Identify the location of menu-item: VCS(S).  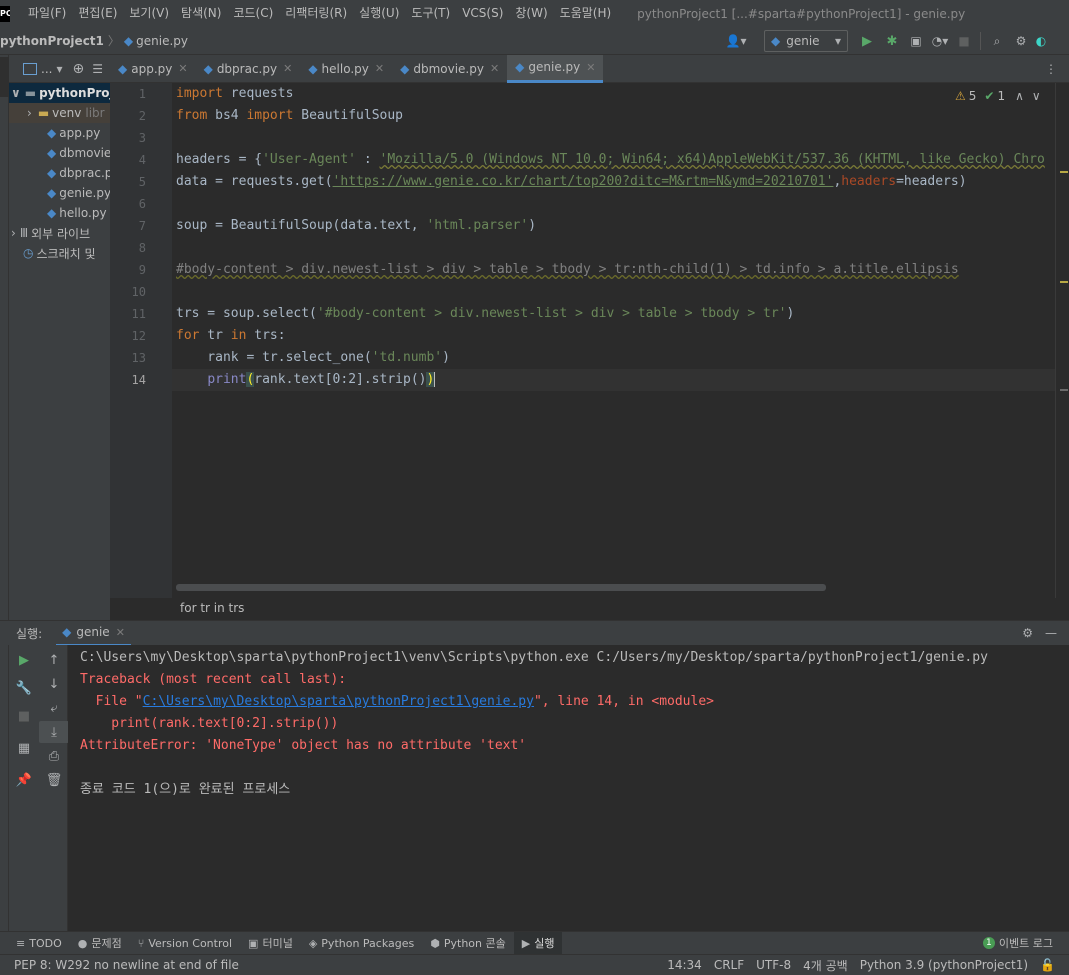
(482, 13).